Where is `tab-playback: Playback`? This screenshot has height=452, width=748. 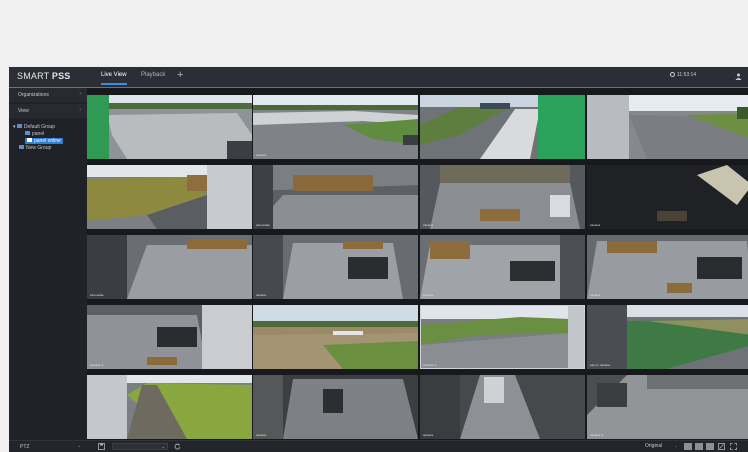
tab-playback: Playback is located at coordinates (153, 75).